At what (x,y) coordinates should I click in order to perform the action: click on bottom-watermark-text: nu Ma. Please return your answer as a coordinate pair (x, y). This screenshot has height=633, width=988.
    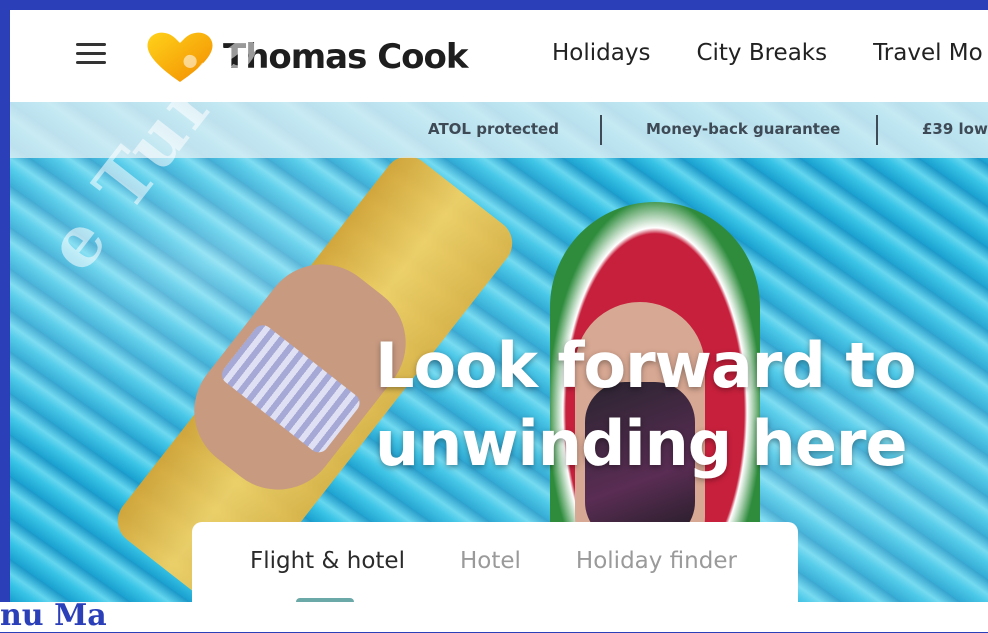
    Looking at the image, I should click on (53, 615).